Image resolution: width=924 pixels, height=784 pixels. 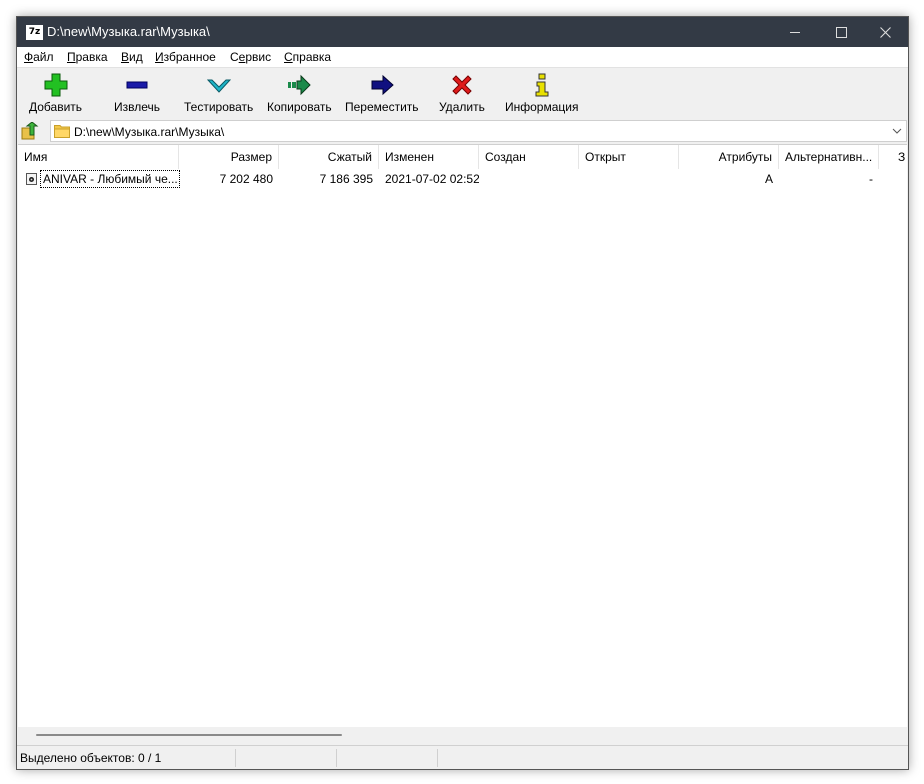 I want to click on column-packed: Сжатый, so click(x=329, y=157).